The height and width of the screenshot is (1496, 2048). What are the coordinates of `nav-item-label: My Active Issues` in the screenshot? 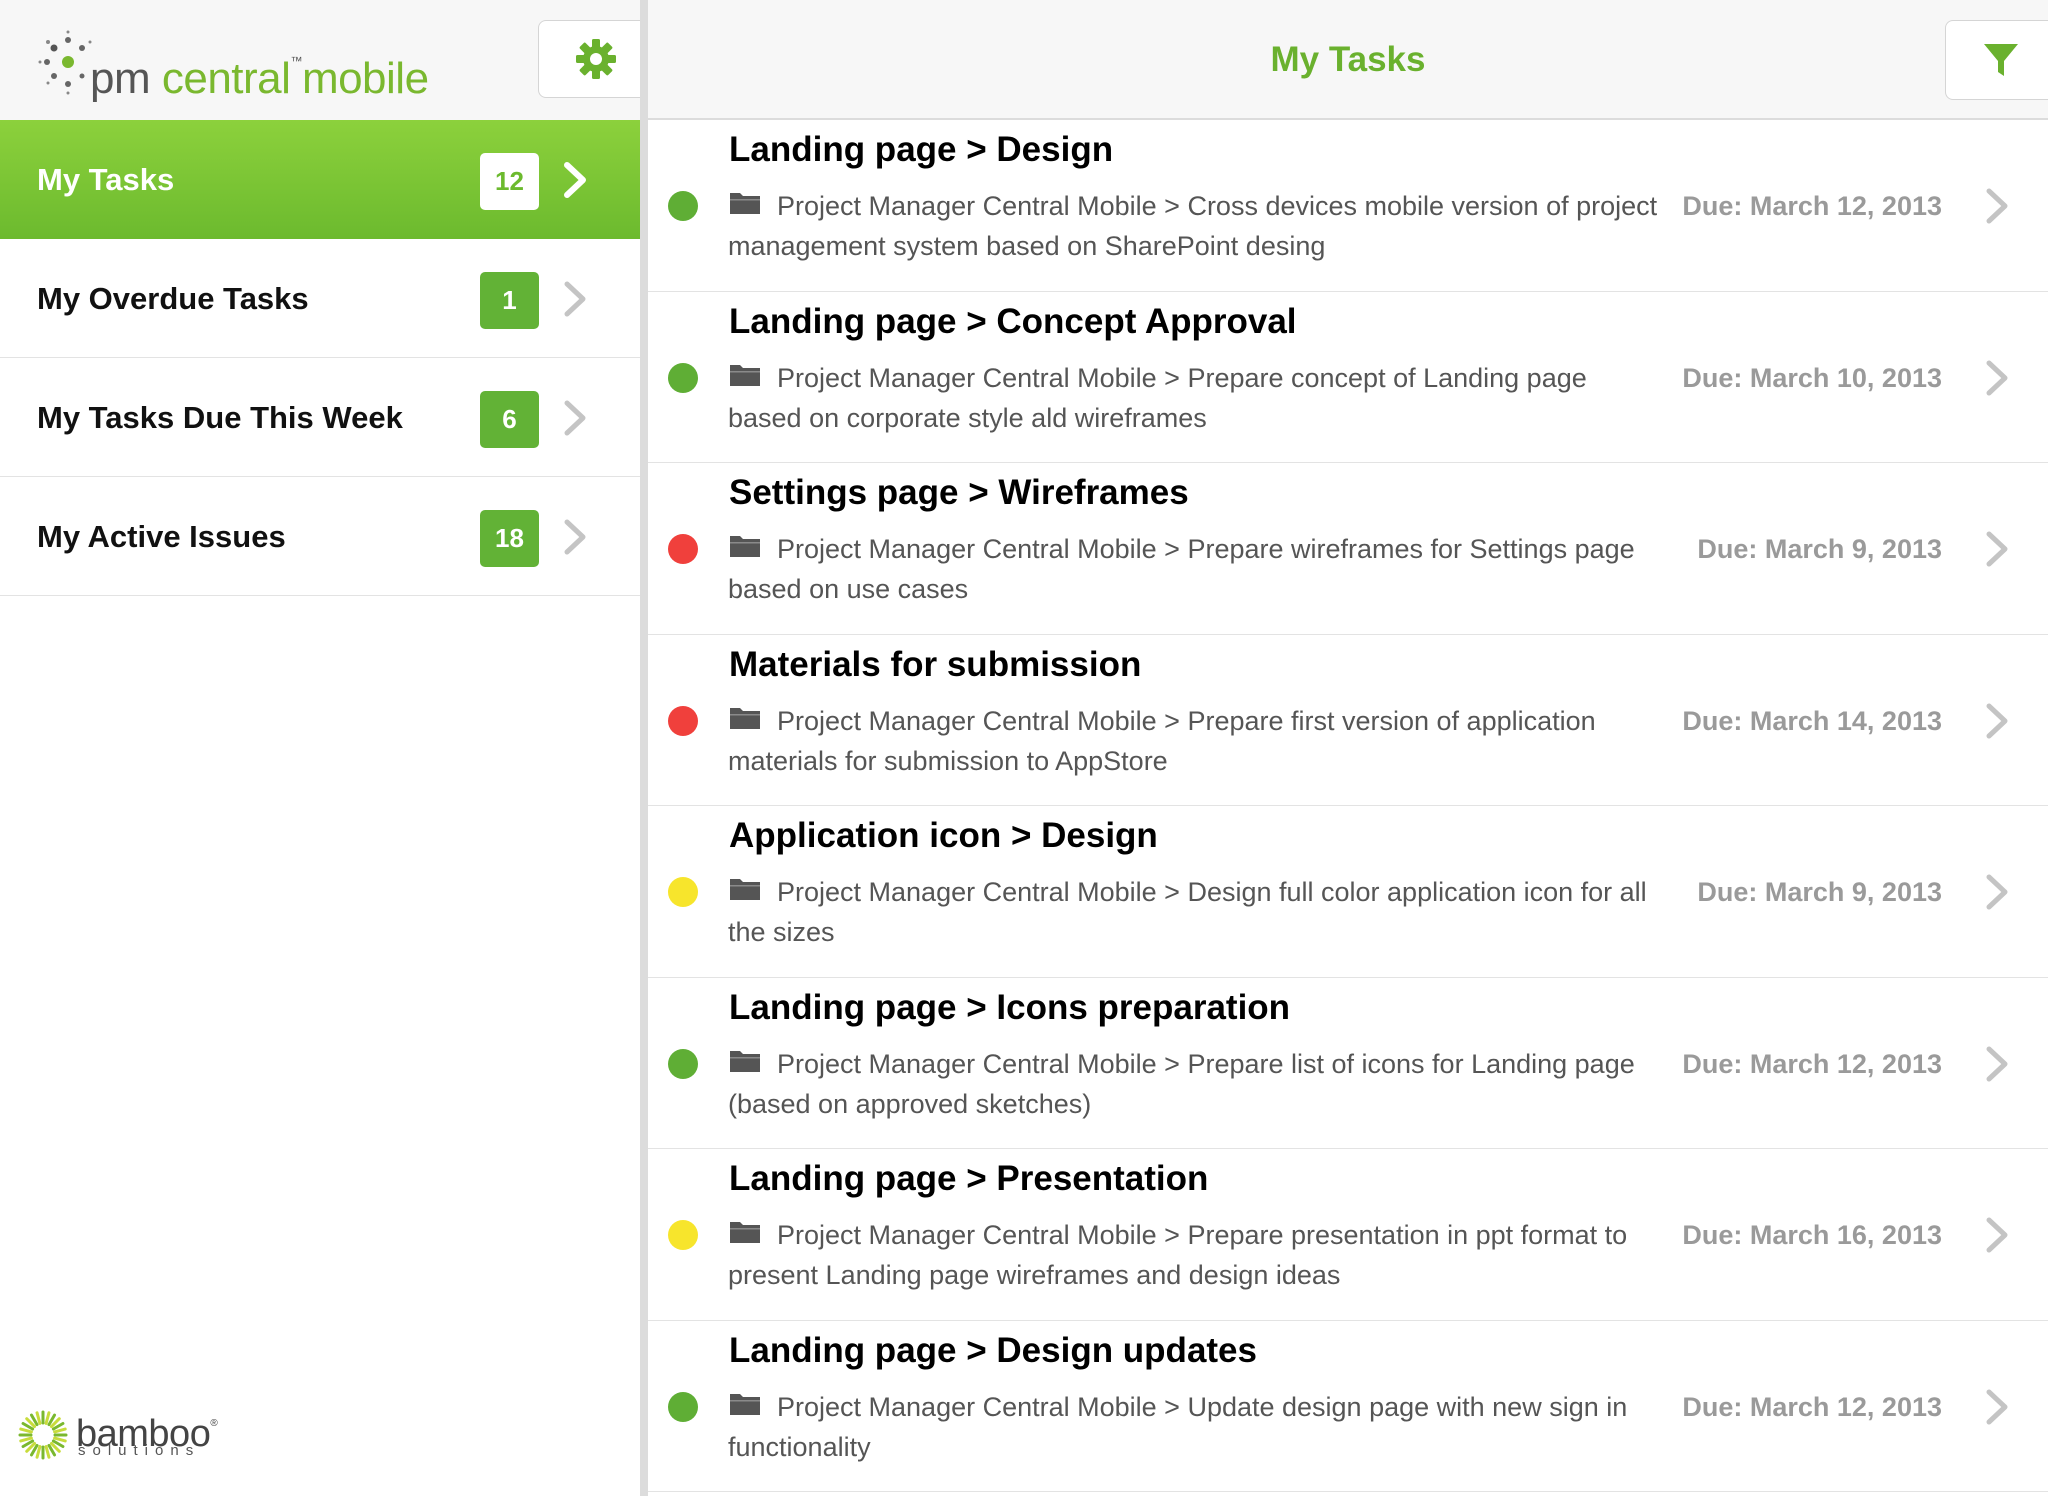 It's located at (161, 536).